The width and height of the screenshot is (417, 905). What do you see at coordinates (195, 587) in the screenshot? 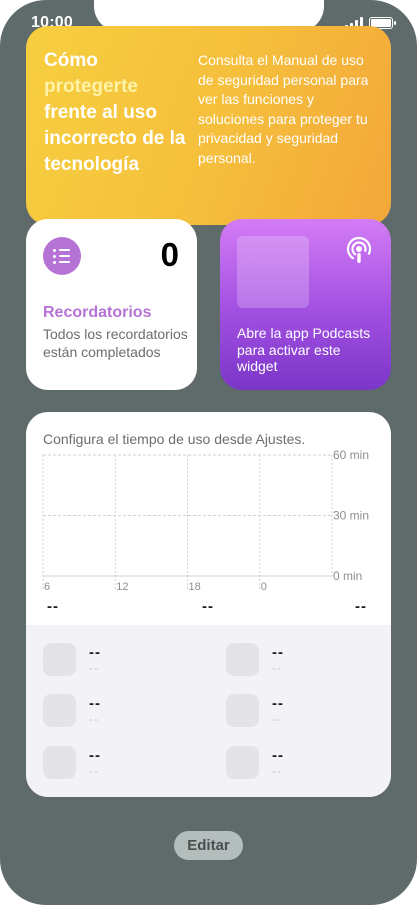
I see `x-tick-label: 18` at bounding box center [195, 587].